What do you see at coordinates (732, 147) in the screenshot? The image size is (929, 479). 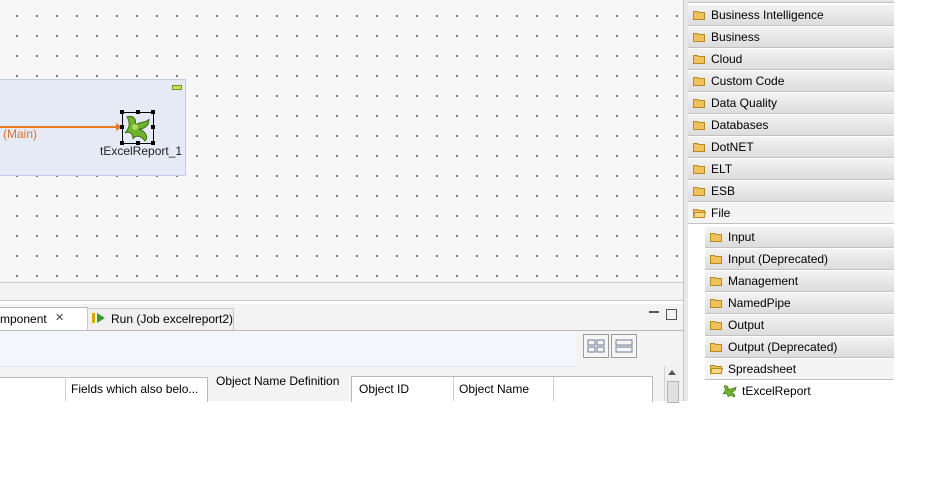 I see `palette-category-label: DotNET` at bounding box center [732, 147].